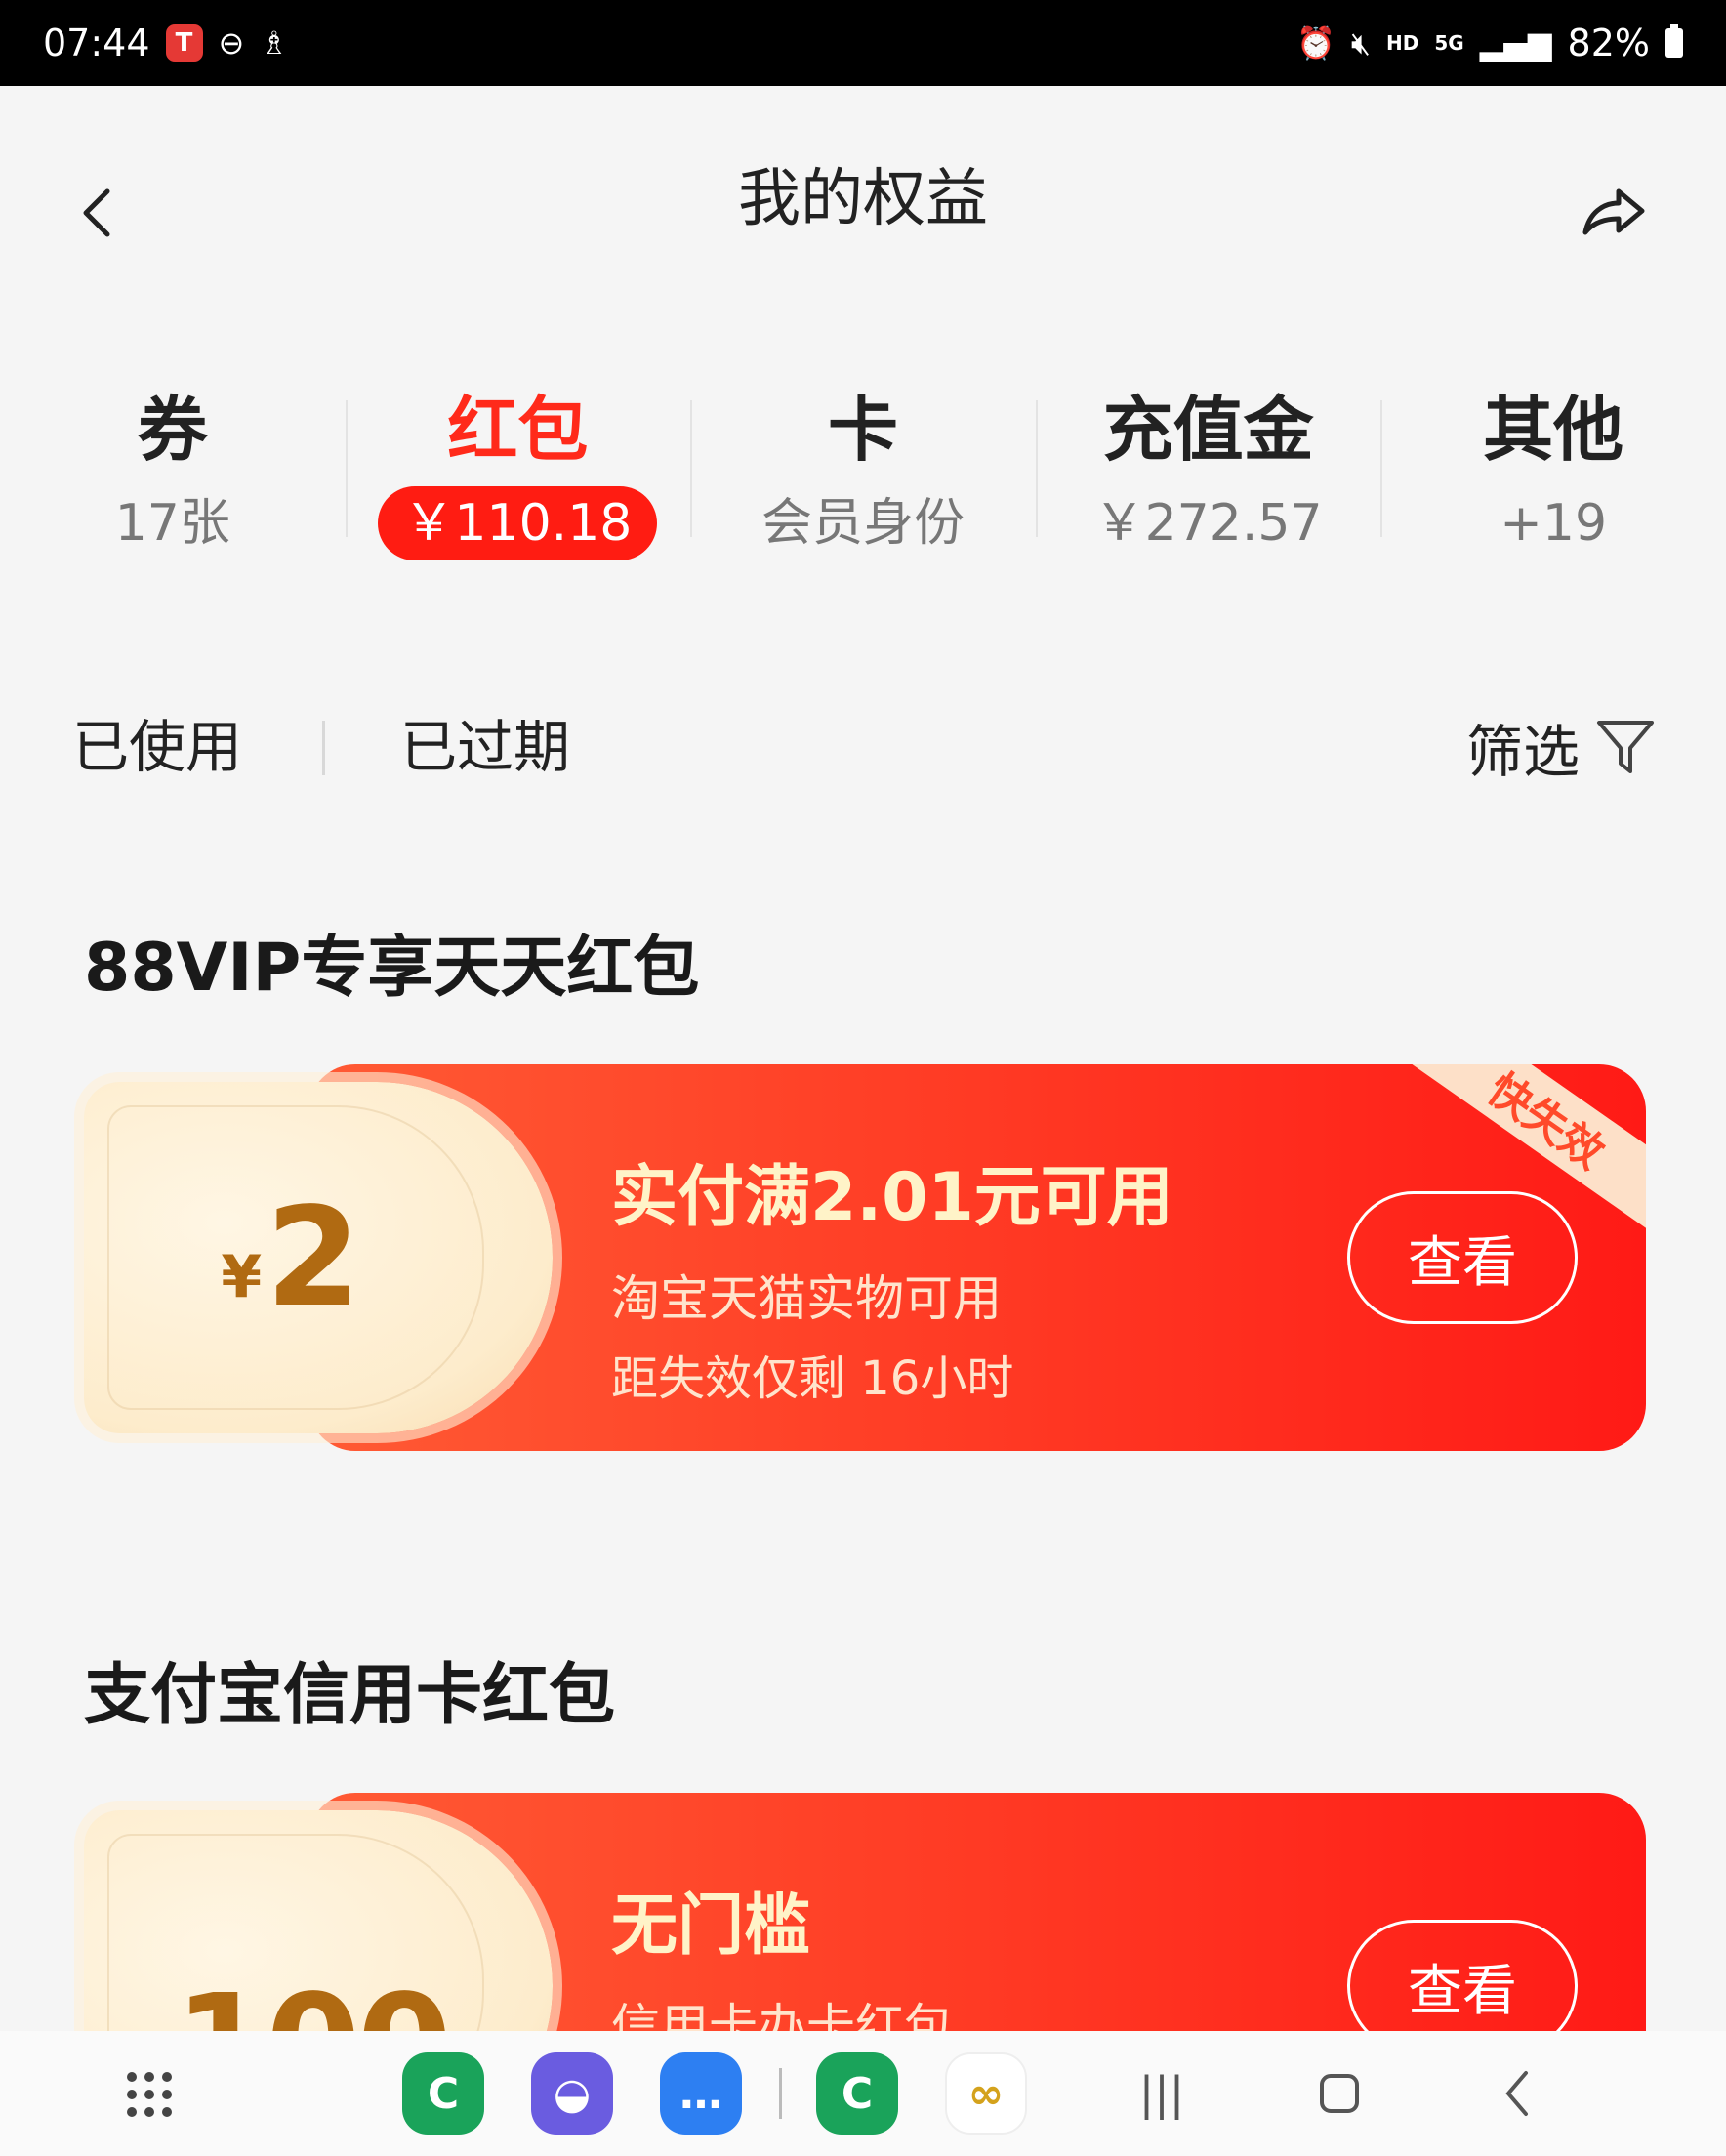 This screenshot has width=1726, height=2156. What do you see at coordinates (324, 748) in the screenshot?
I see `filter-divider` at bounding box center [324, 748].